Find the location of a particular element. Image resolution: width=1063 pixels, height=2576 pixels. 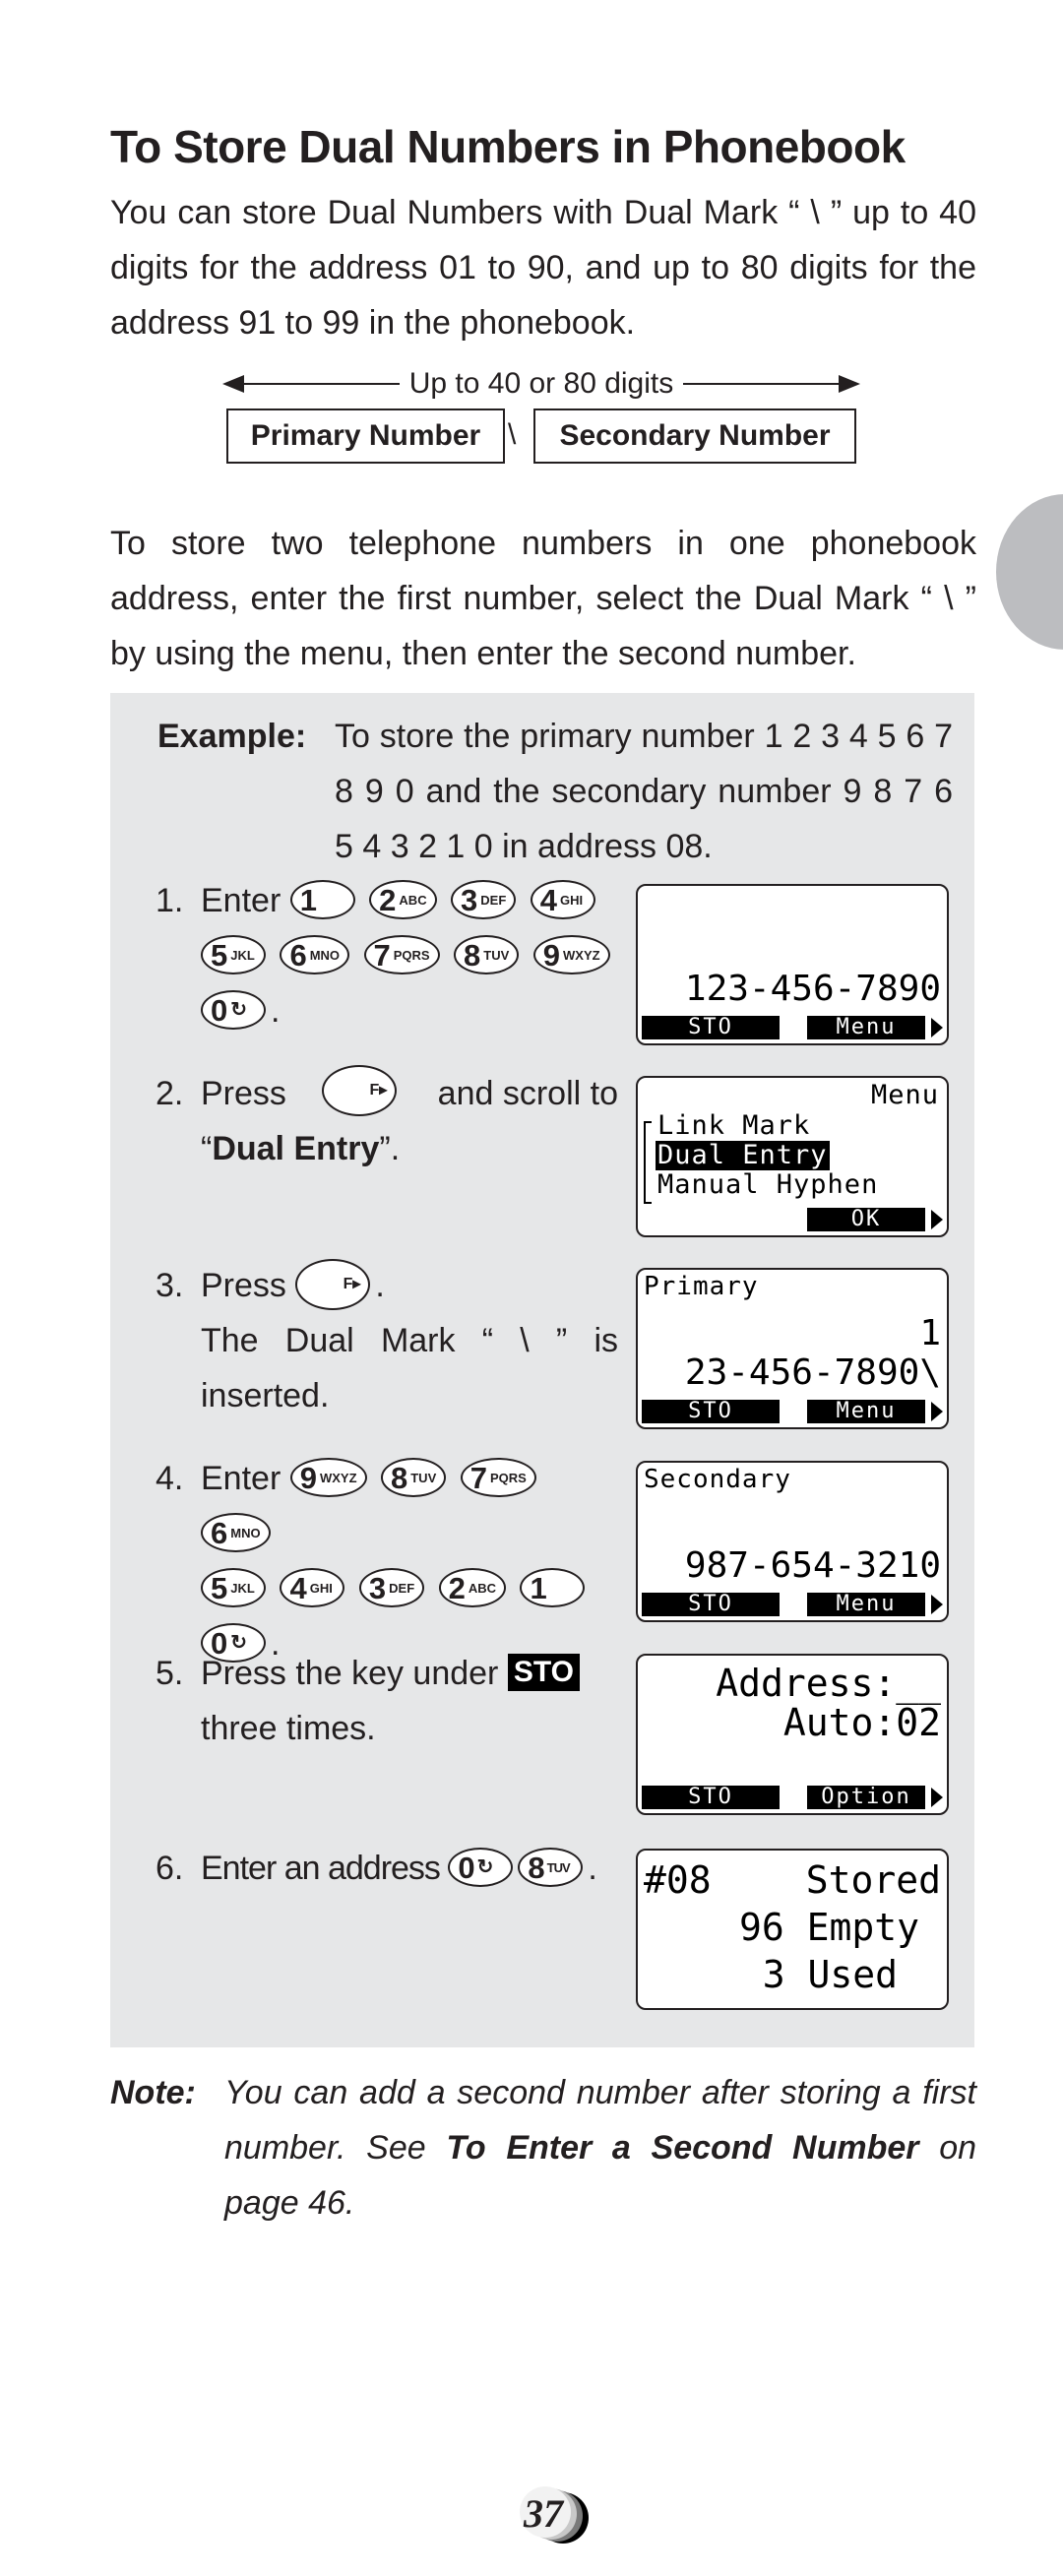

lcd-line-2: 23-456-7890\ is located at coordinates (812, 1372).